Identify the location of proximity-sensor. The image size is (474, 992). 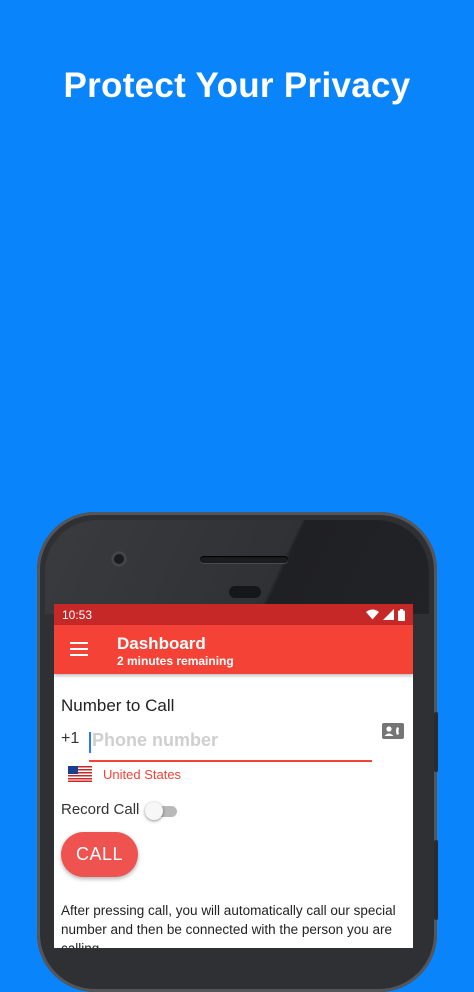
(245, 592).